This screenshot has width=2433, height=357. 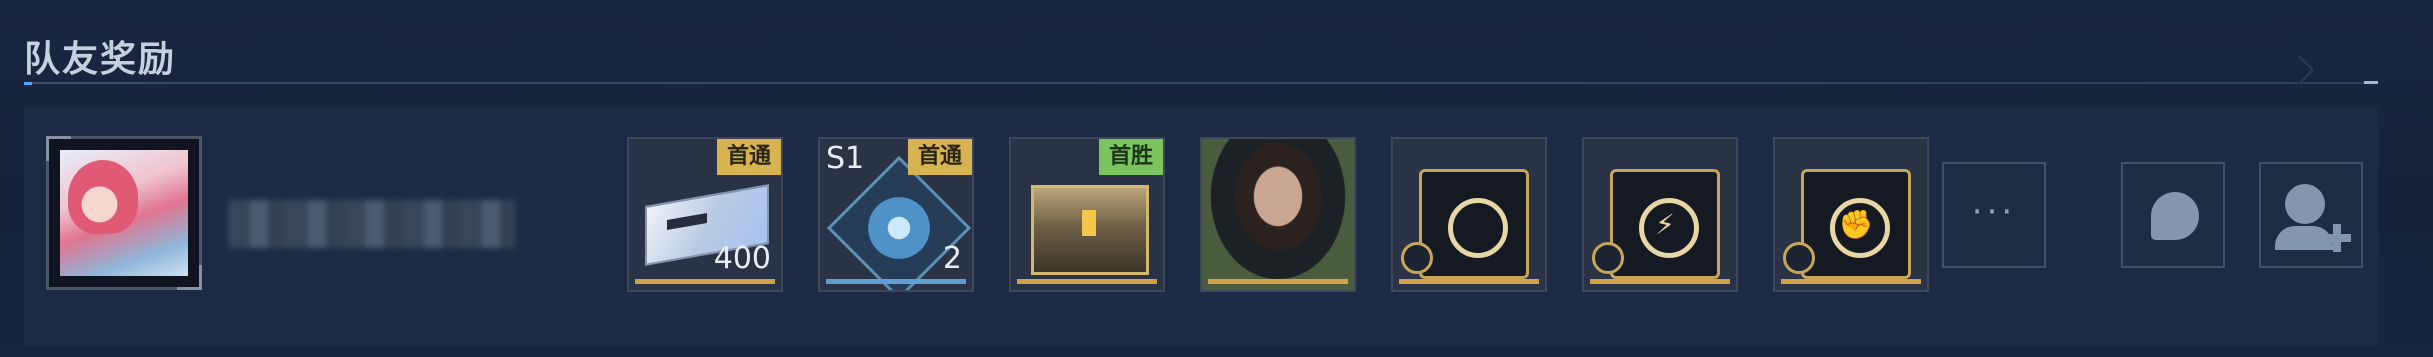 What do you see at coordinates (2337, 238) in the screenshot?
I see `plus-icon` at bounding box center [2337, 238].